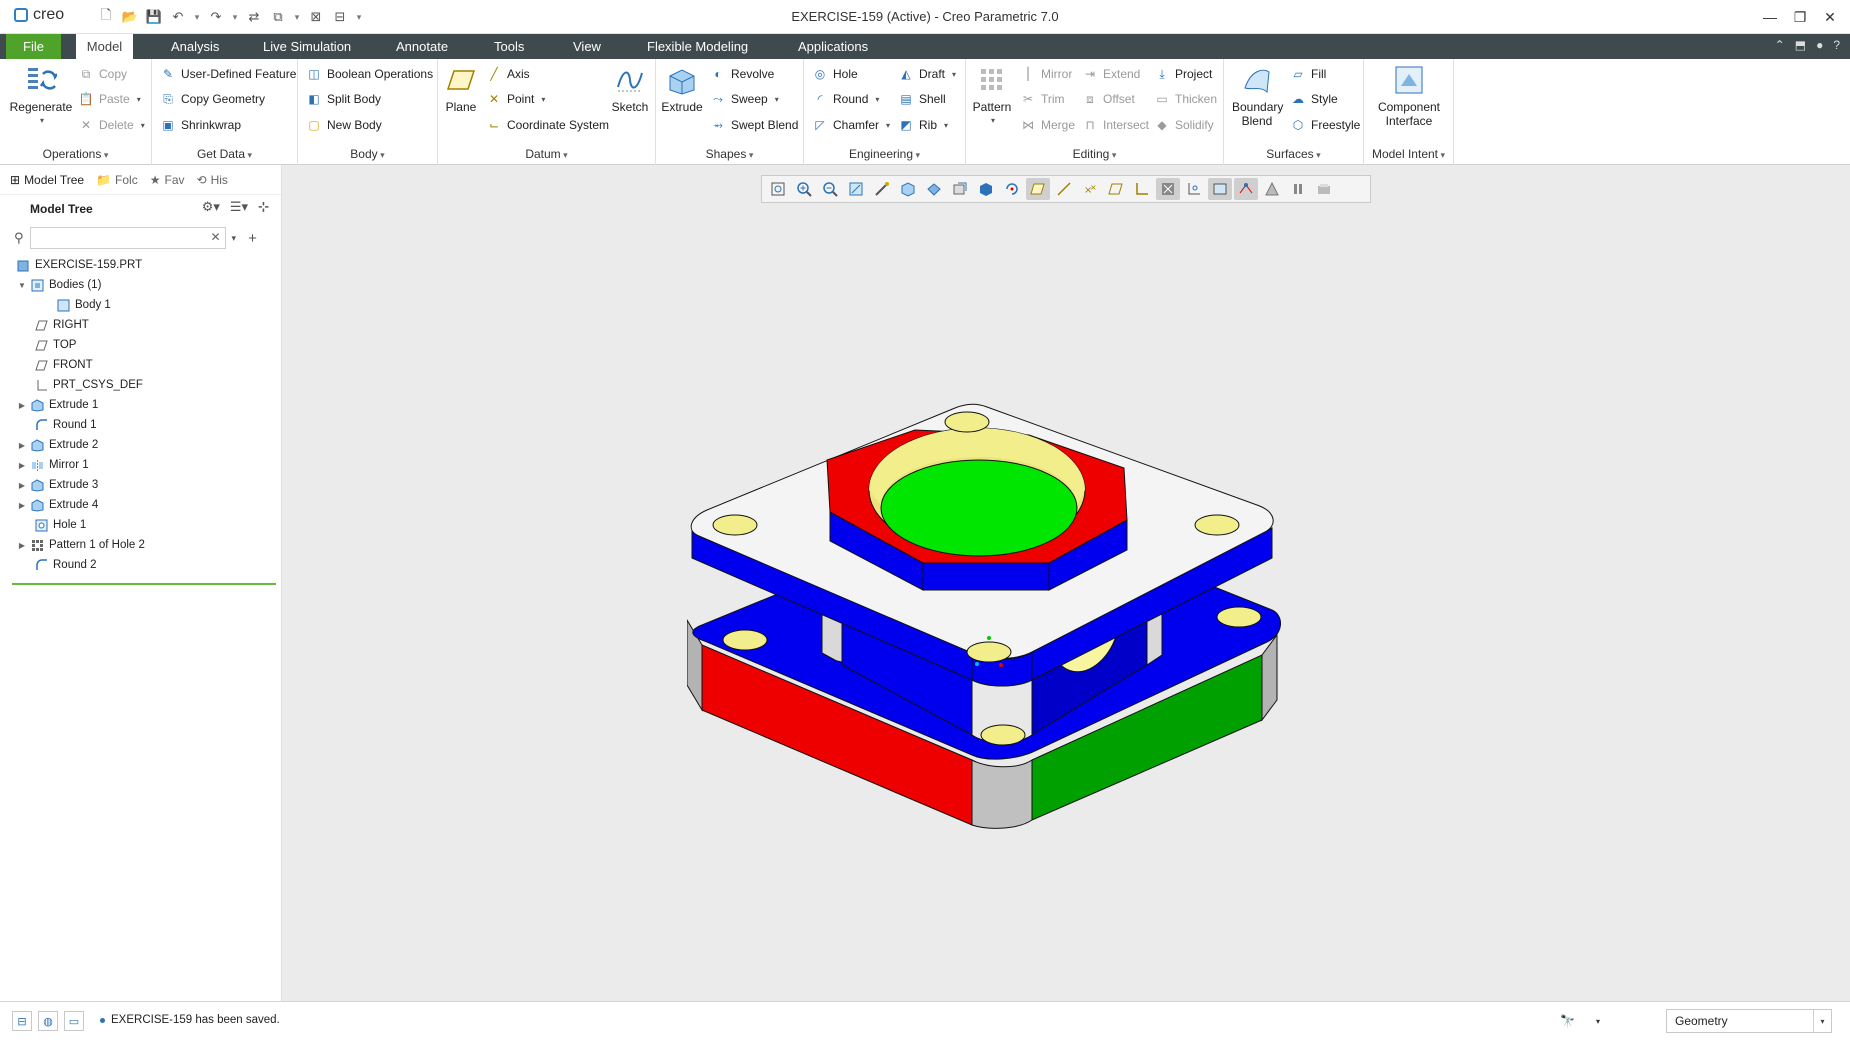 The height and width of the screenshot is (1040, 1850). I want to click on selection-filter-dropdown: Geometry ▾, so click(1749, 1021).